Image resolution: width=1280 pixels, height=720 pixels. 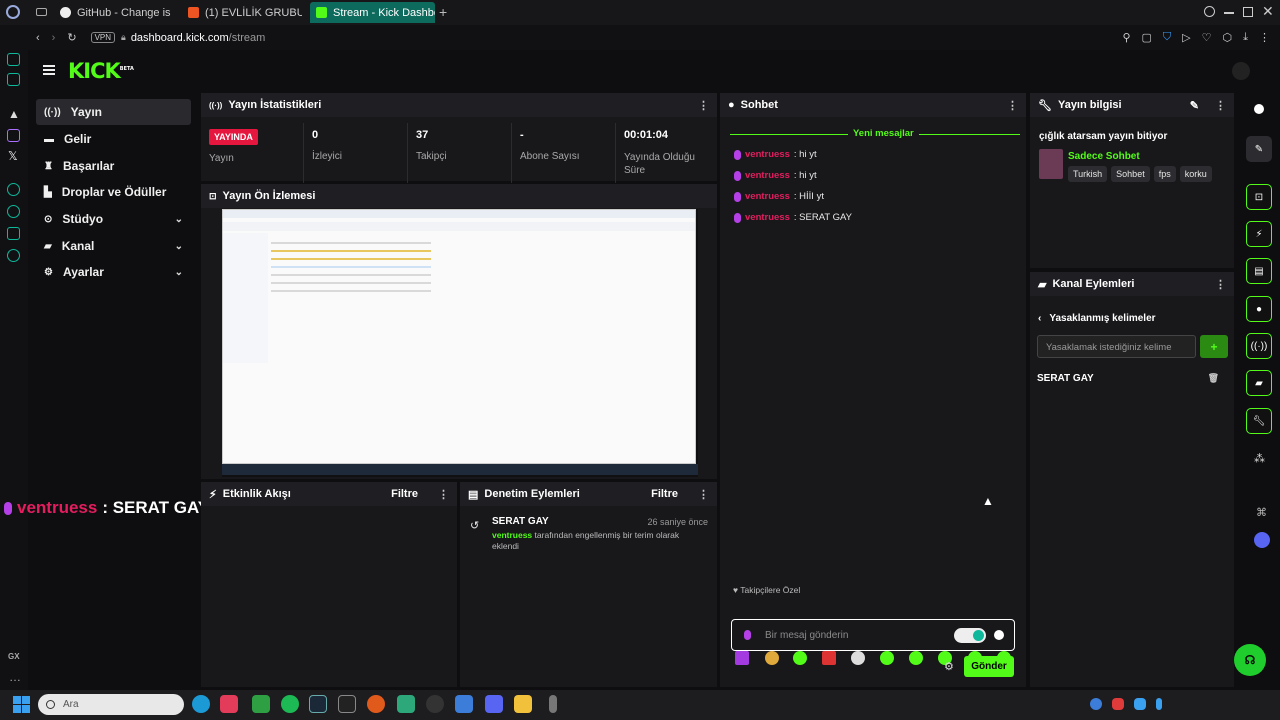 I want to click on close-window-button: ✕, so click(x=1268, y=11).